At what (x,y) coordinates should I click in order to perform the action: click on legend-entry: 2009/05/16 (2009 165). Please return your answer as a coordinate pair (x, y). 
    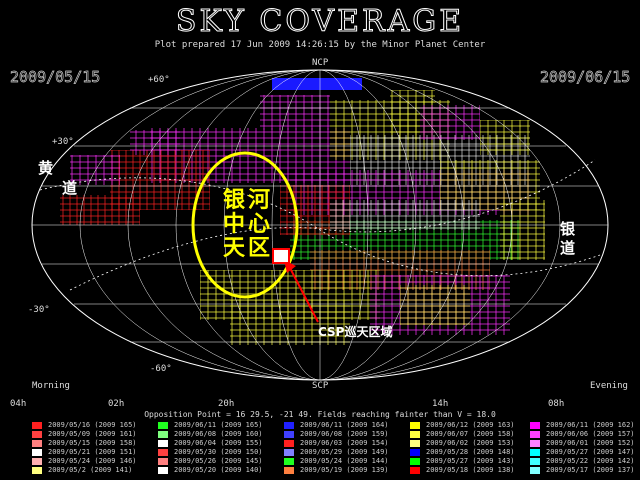
    Looking at the image, I should click on (84, 425).